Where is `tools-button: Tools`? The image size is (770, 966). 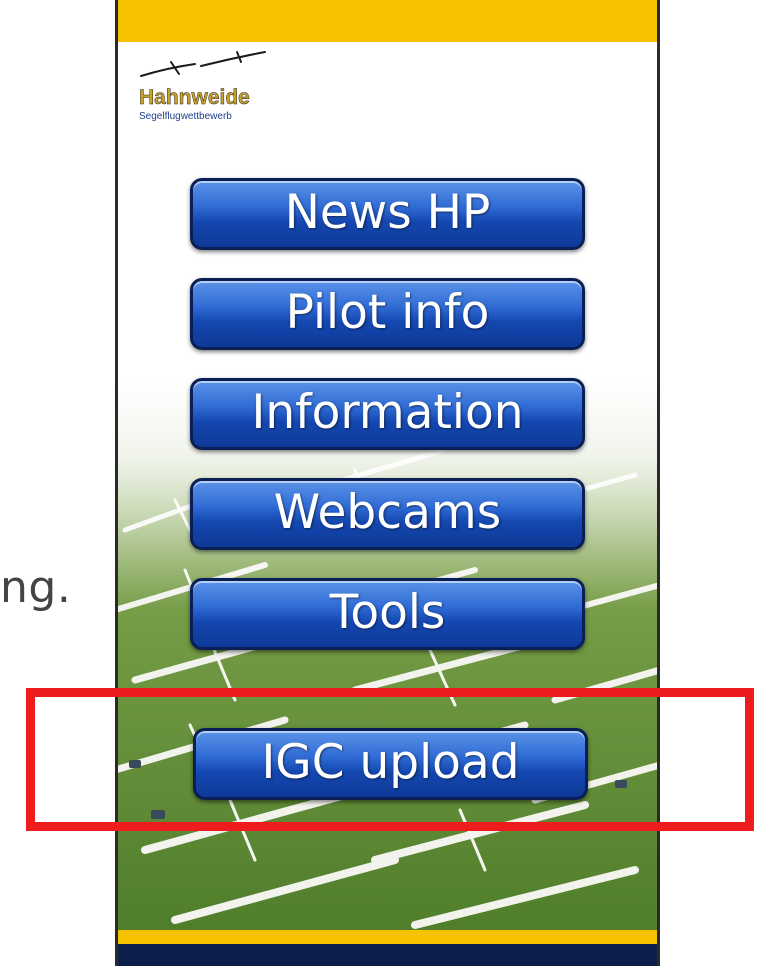
tools-button: Tools is located at coordinates (387, 614).